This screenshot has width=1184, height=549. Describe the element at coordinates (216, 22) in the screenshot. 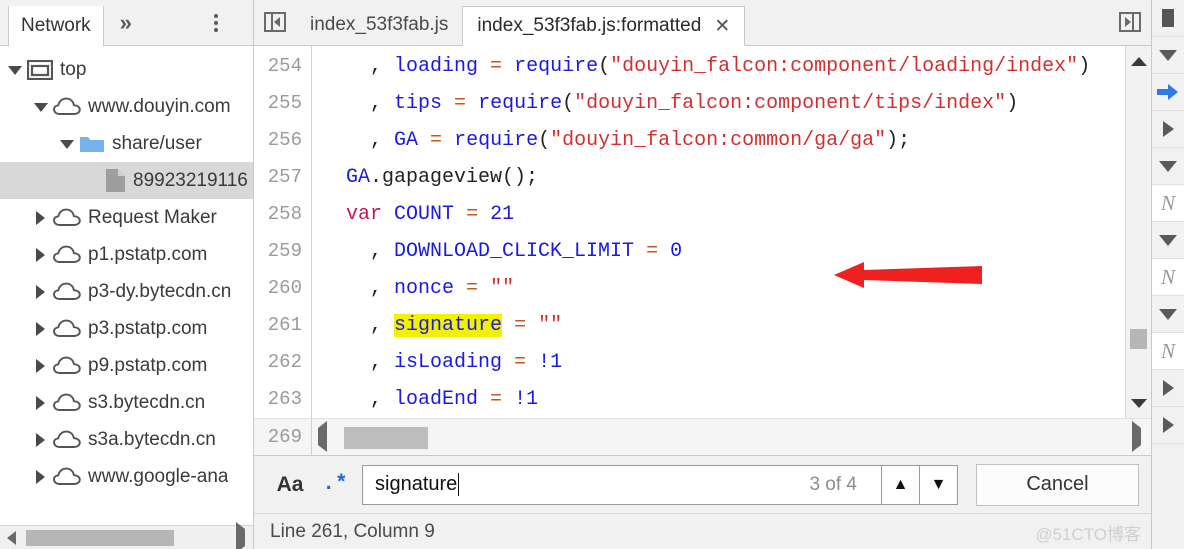

I see `kebab-menu-icon` at that location.